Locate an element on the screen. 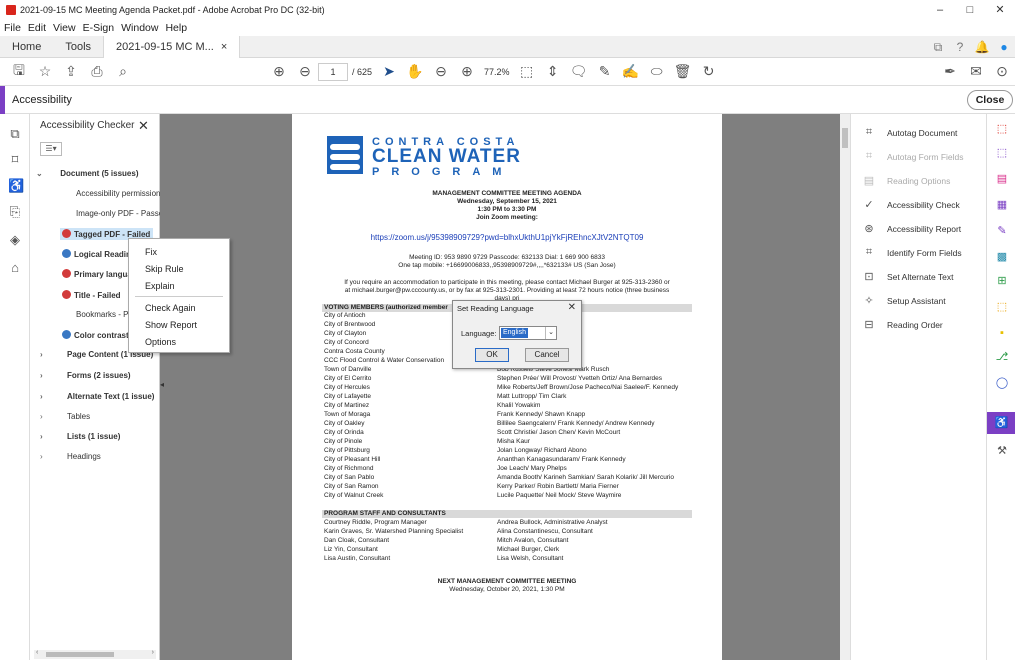 Image resolution: width=1015 pixels, height=660 pixels. ok-button: OK is located at coordinates (492, 355).